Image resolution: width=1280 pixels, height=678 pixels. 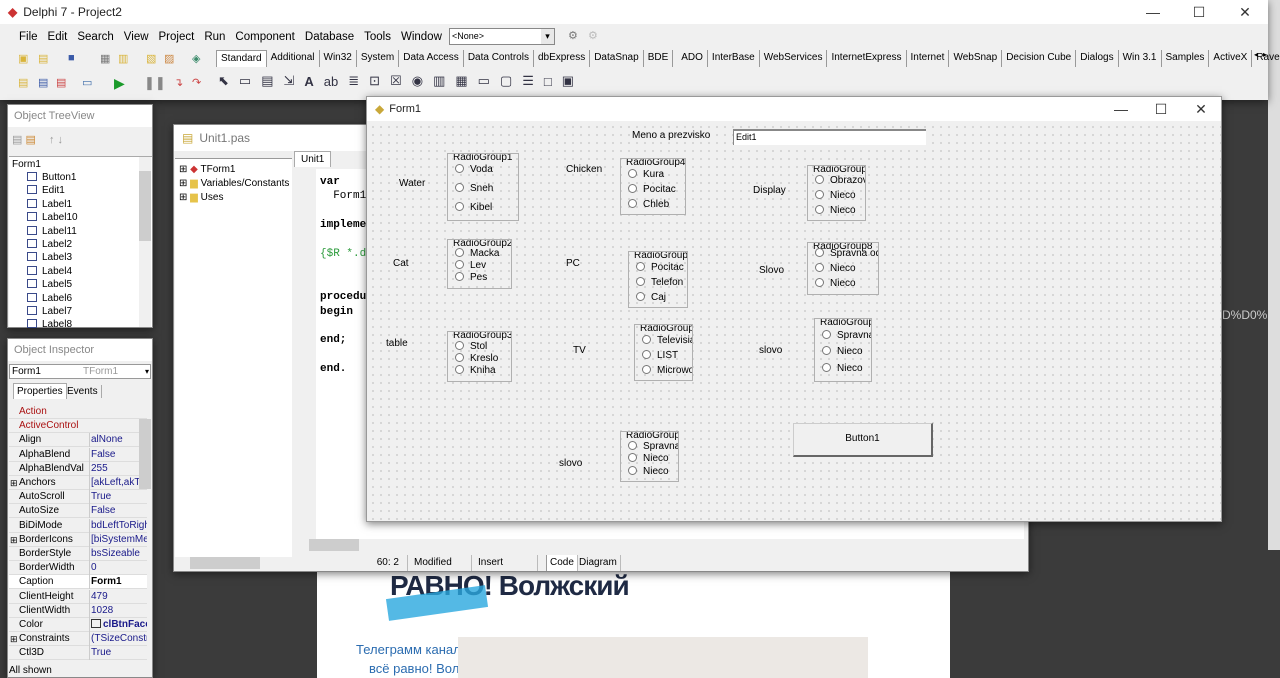 I want to click on radio-group-8: RadioGroup6Televisia LIST Microwor, so click(x=663, y=352).